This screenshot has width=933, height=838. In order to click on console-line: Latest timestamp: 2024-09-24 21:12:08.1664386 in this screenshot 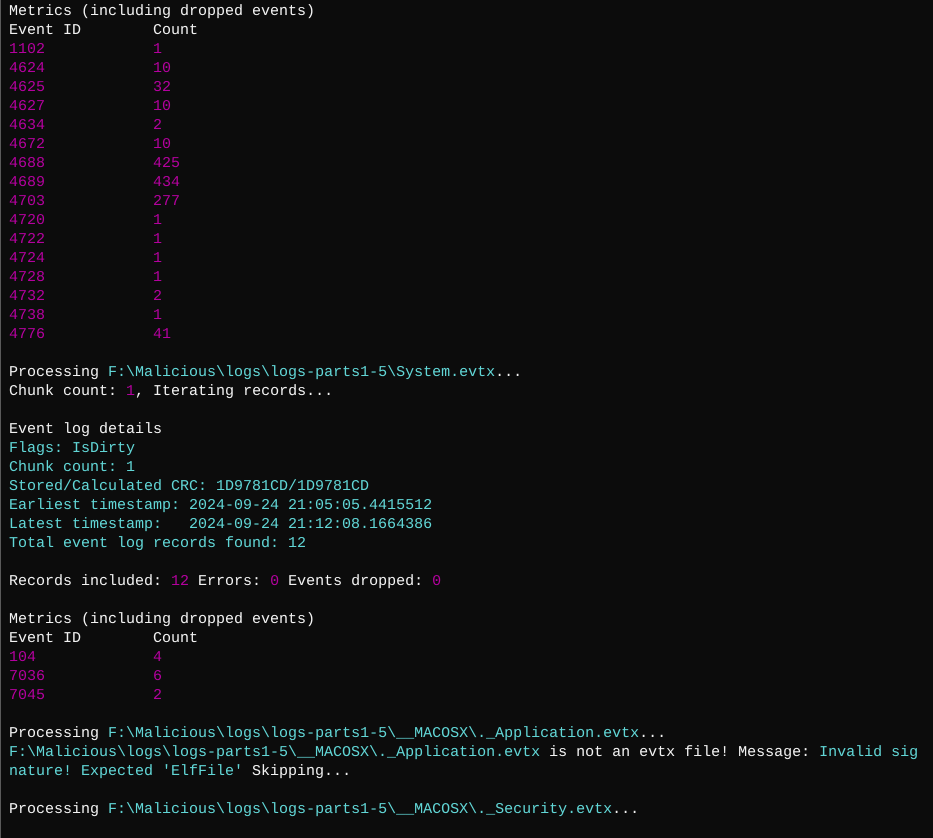, I will do `click(221, 524)`.